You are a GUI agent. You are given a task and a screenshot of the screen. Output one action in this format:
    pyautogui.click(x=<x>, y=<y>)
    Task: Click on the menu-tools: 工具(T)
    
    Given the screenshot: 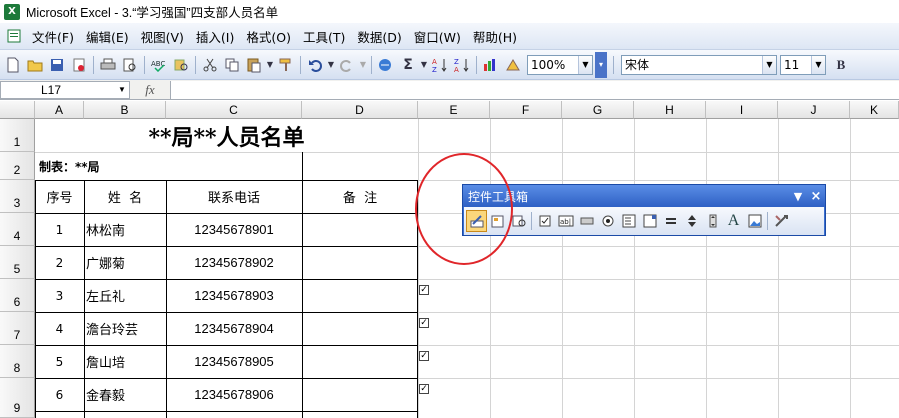 What is the action you would take?
    pyautogui.click(x=324, y=36)
    